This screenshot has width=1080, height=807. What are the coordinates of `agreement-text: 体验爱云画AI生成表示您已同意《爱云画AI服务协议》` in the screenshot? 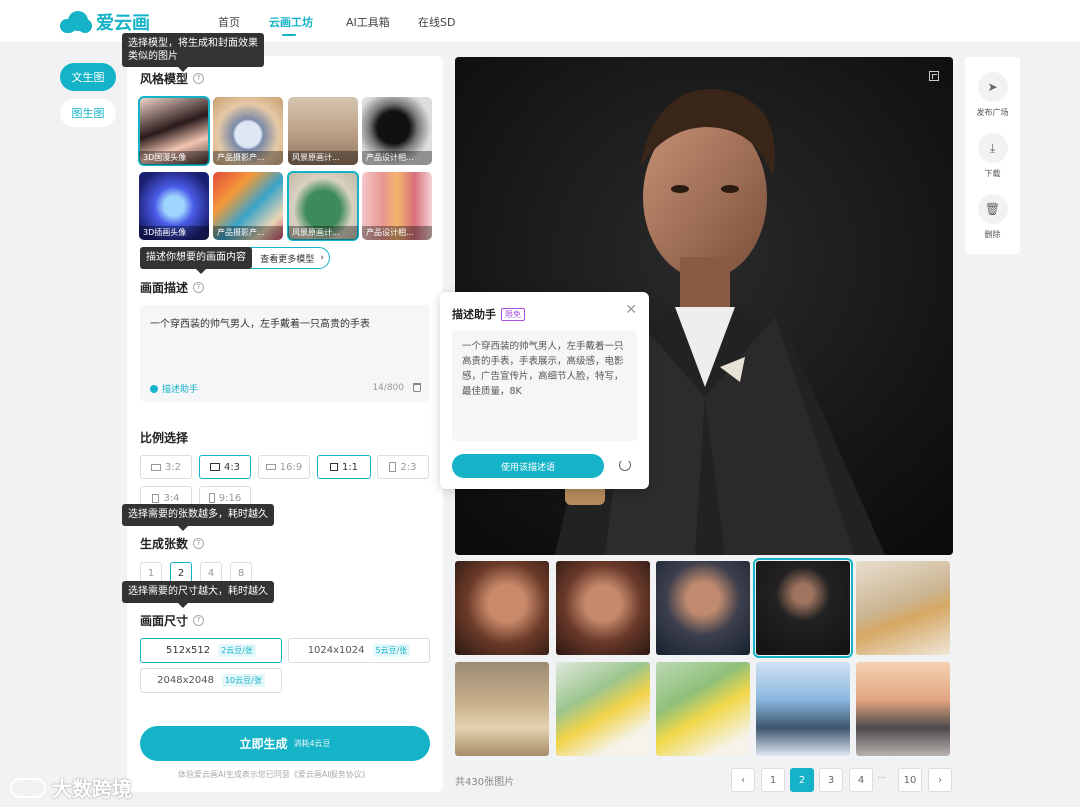 It's located at (274, 774).